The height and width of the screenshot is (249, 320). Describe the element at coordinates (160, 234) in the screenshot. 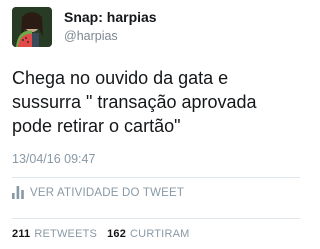

I see `likes-label: CURTIRAM` at that location.